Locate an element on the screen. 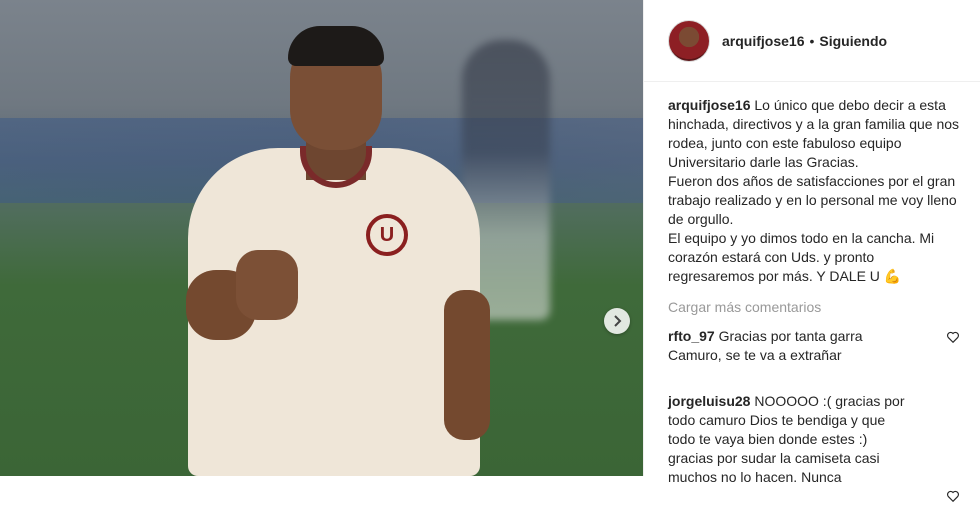 The image size is (980, 506). avatar is located at coordinates (689, 40).